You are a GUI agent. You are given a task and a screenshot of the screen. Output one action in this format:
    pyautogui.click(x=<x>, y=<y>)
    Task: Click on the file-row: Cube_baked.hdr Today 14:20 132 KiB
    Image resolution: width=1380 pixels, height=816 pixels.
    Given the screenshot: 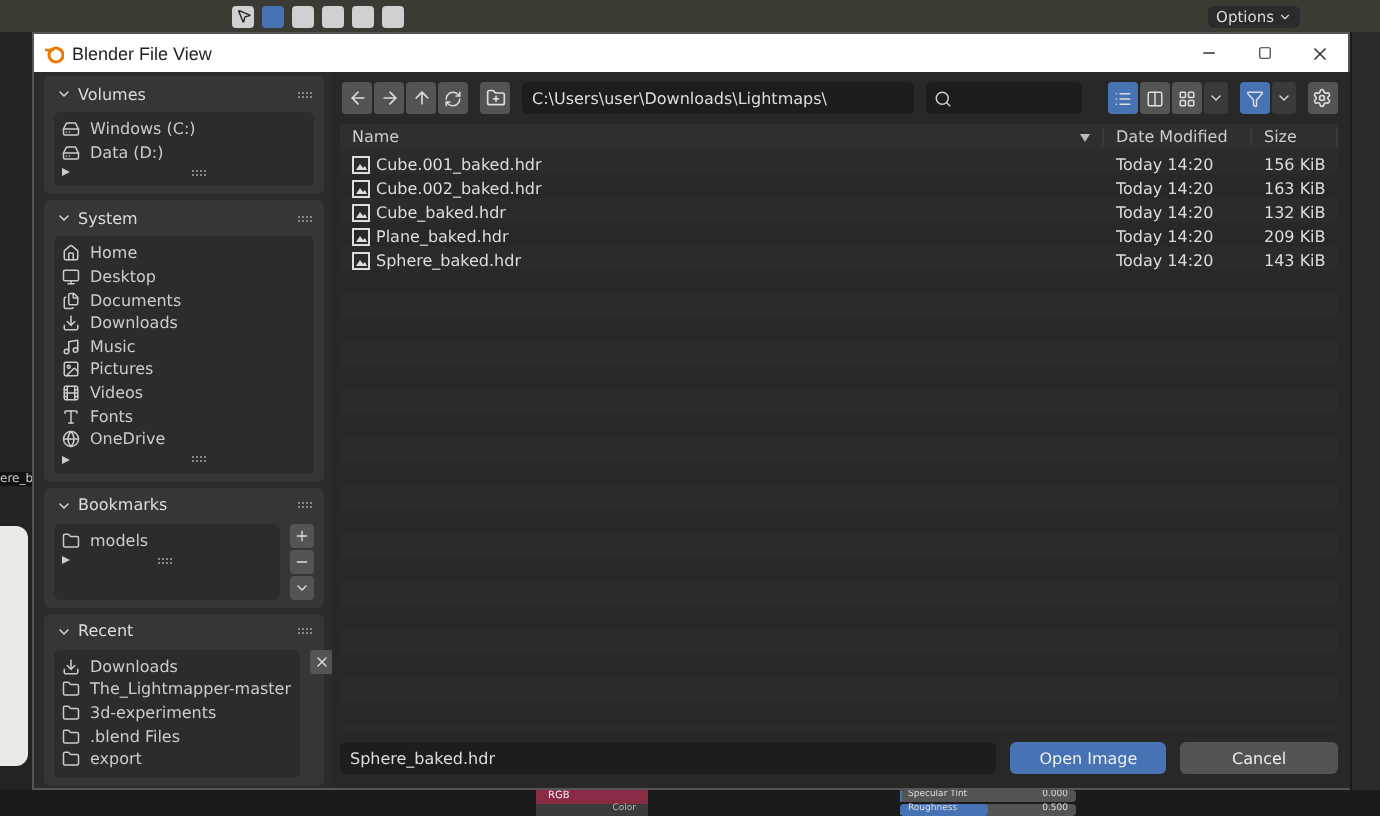 What is the action you would take?
    pyautogui.click(x=839, y=212)
    